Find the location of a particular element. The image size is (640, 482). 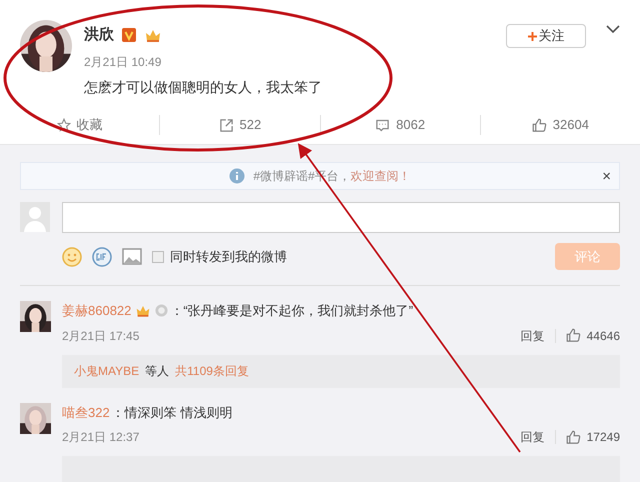

comment-username: 姜赫860822 is located at coordinates (97, 310).